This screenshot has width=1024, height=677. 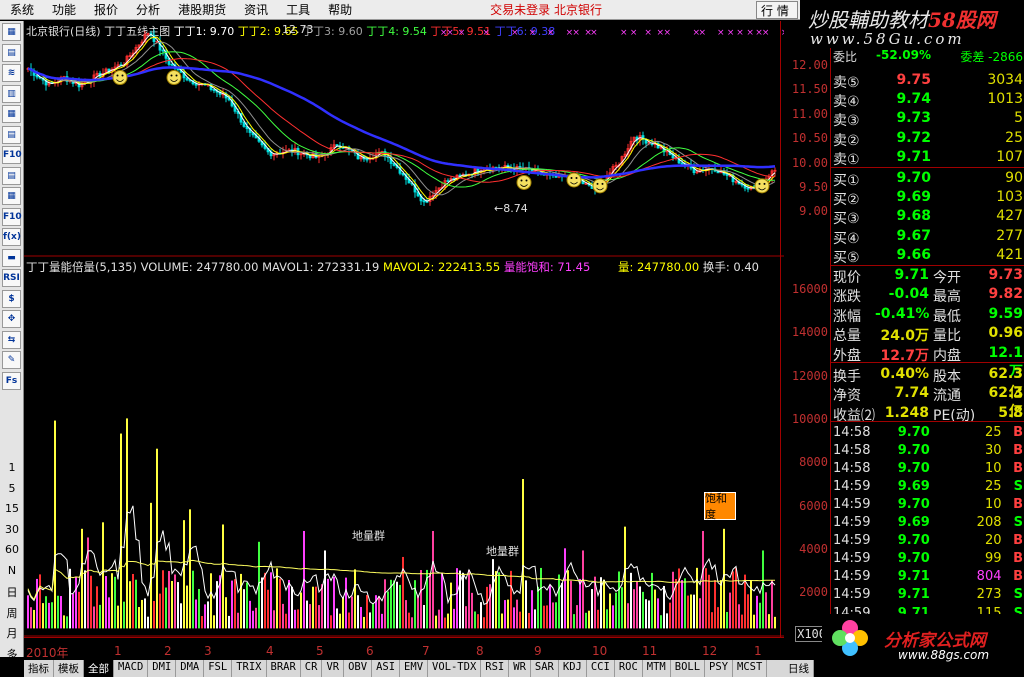 I want to click on indicator-tab-asi: ASI, so click(x=386, y=668).